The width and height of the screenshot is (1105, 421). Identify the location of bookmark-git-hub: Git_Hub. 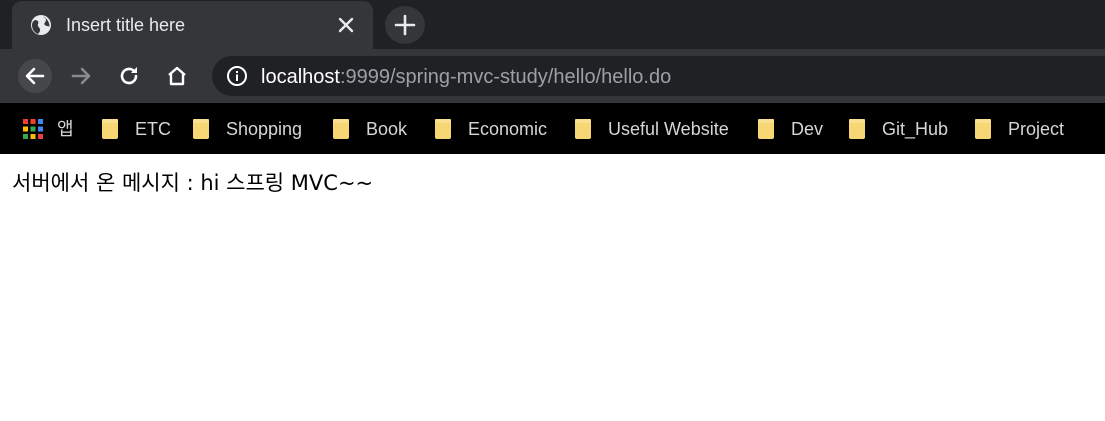
(898, 129).